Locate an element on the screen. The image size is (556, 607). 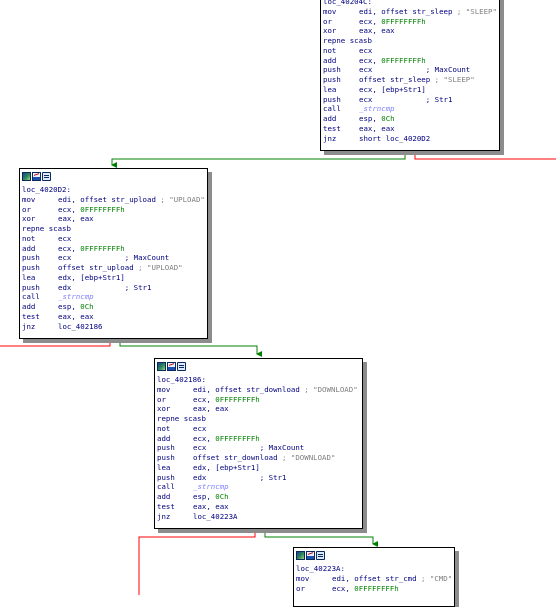
instruction-line: jnz short loc_4020D2 is located at coordinates (410, 139).